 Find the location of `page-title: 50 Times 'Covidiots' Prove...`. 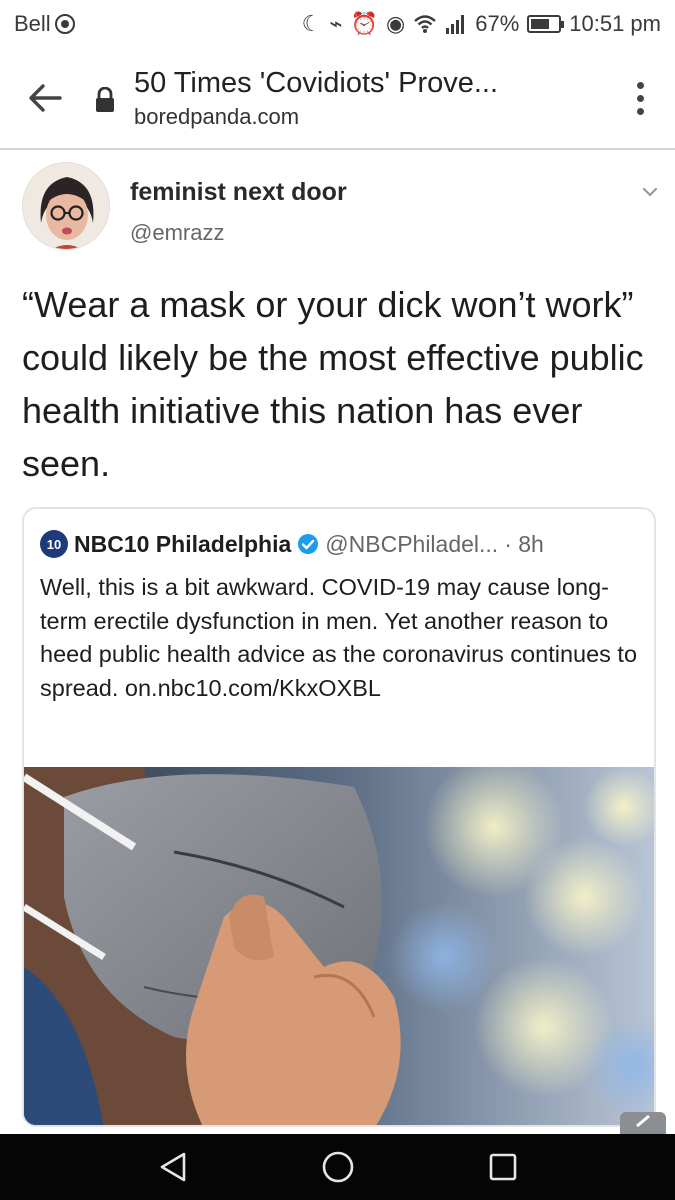

page-title: 50 Times 'Covidiots' Prove... is located at coordinates (316, 82).